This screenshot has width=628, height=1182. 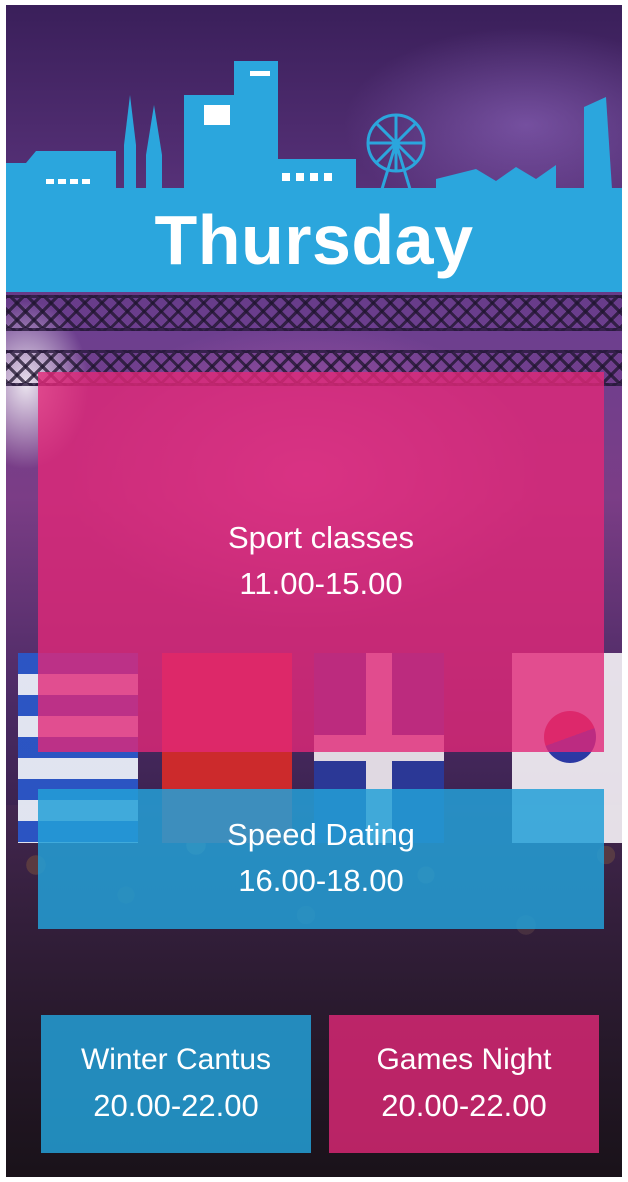 What do you see at coordinates (464, 1084) in the screenshot?
I see `event-card-games-night: Games Night 20.00-22.00` at bounding box center [464, 1084].